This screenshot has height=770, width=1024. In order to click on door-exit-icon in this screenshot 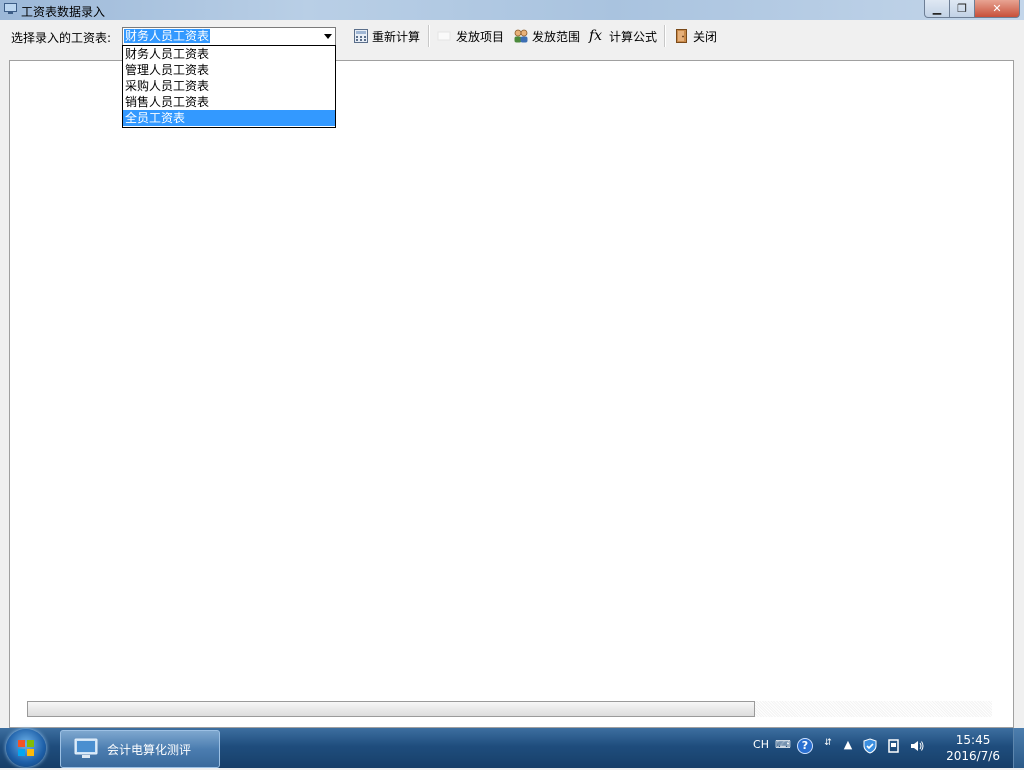, I will do `click(681, 36)`.